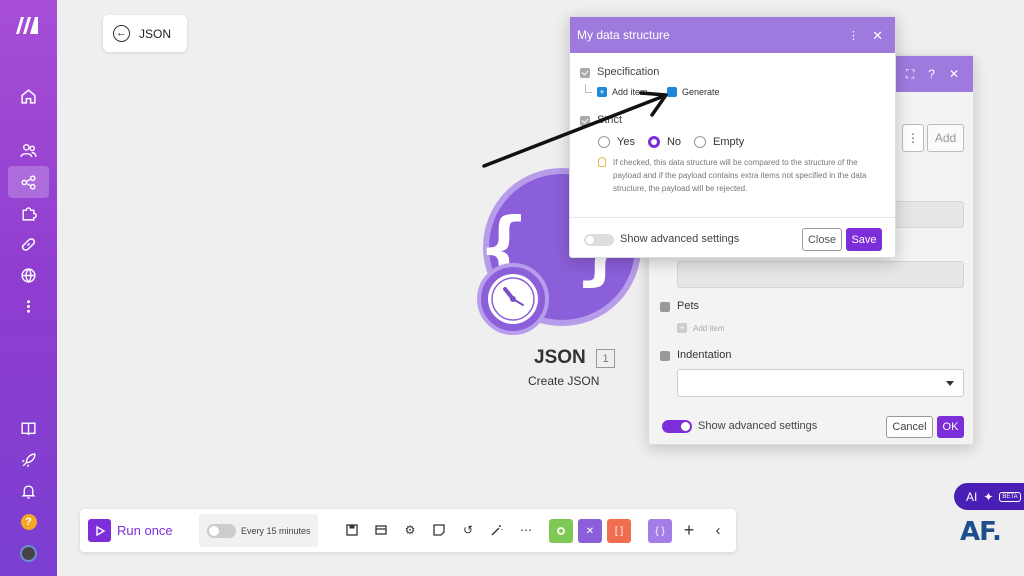 The width and height of the screenshot is (1024, 576). What do you see at coordinates (145, 530) in the screenshot?
I see `run-once-label: Run once` at bounding box center [145, 530].